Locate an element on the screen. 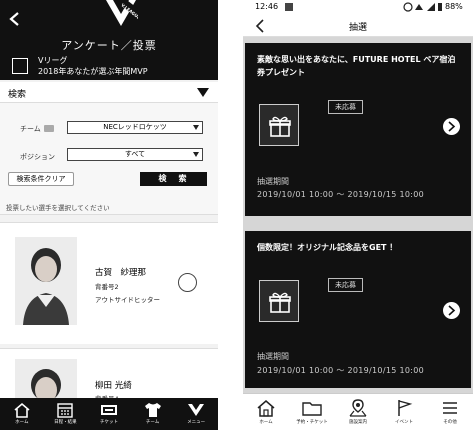  player-card: 柳田 光綺 背番号4 is located at coordinates (109, 389).